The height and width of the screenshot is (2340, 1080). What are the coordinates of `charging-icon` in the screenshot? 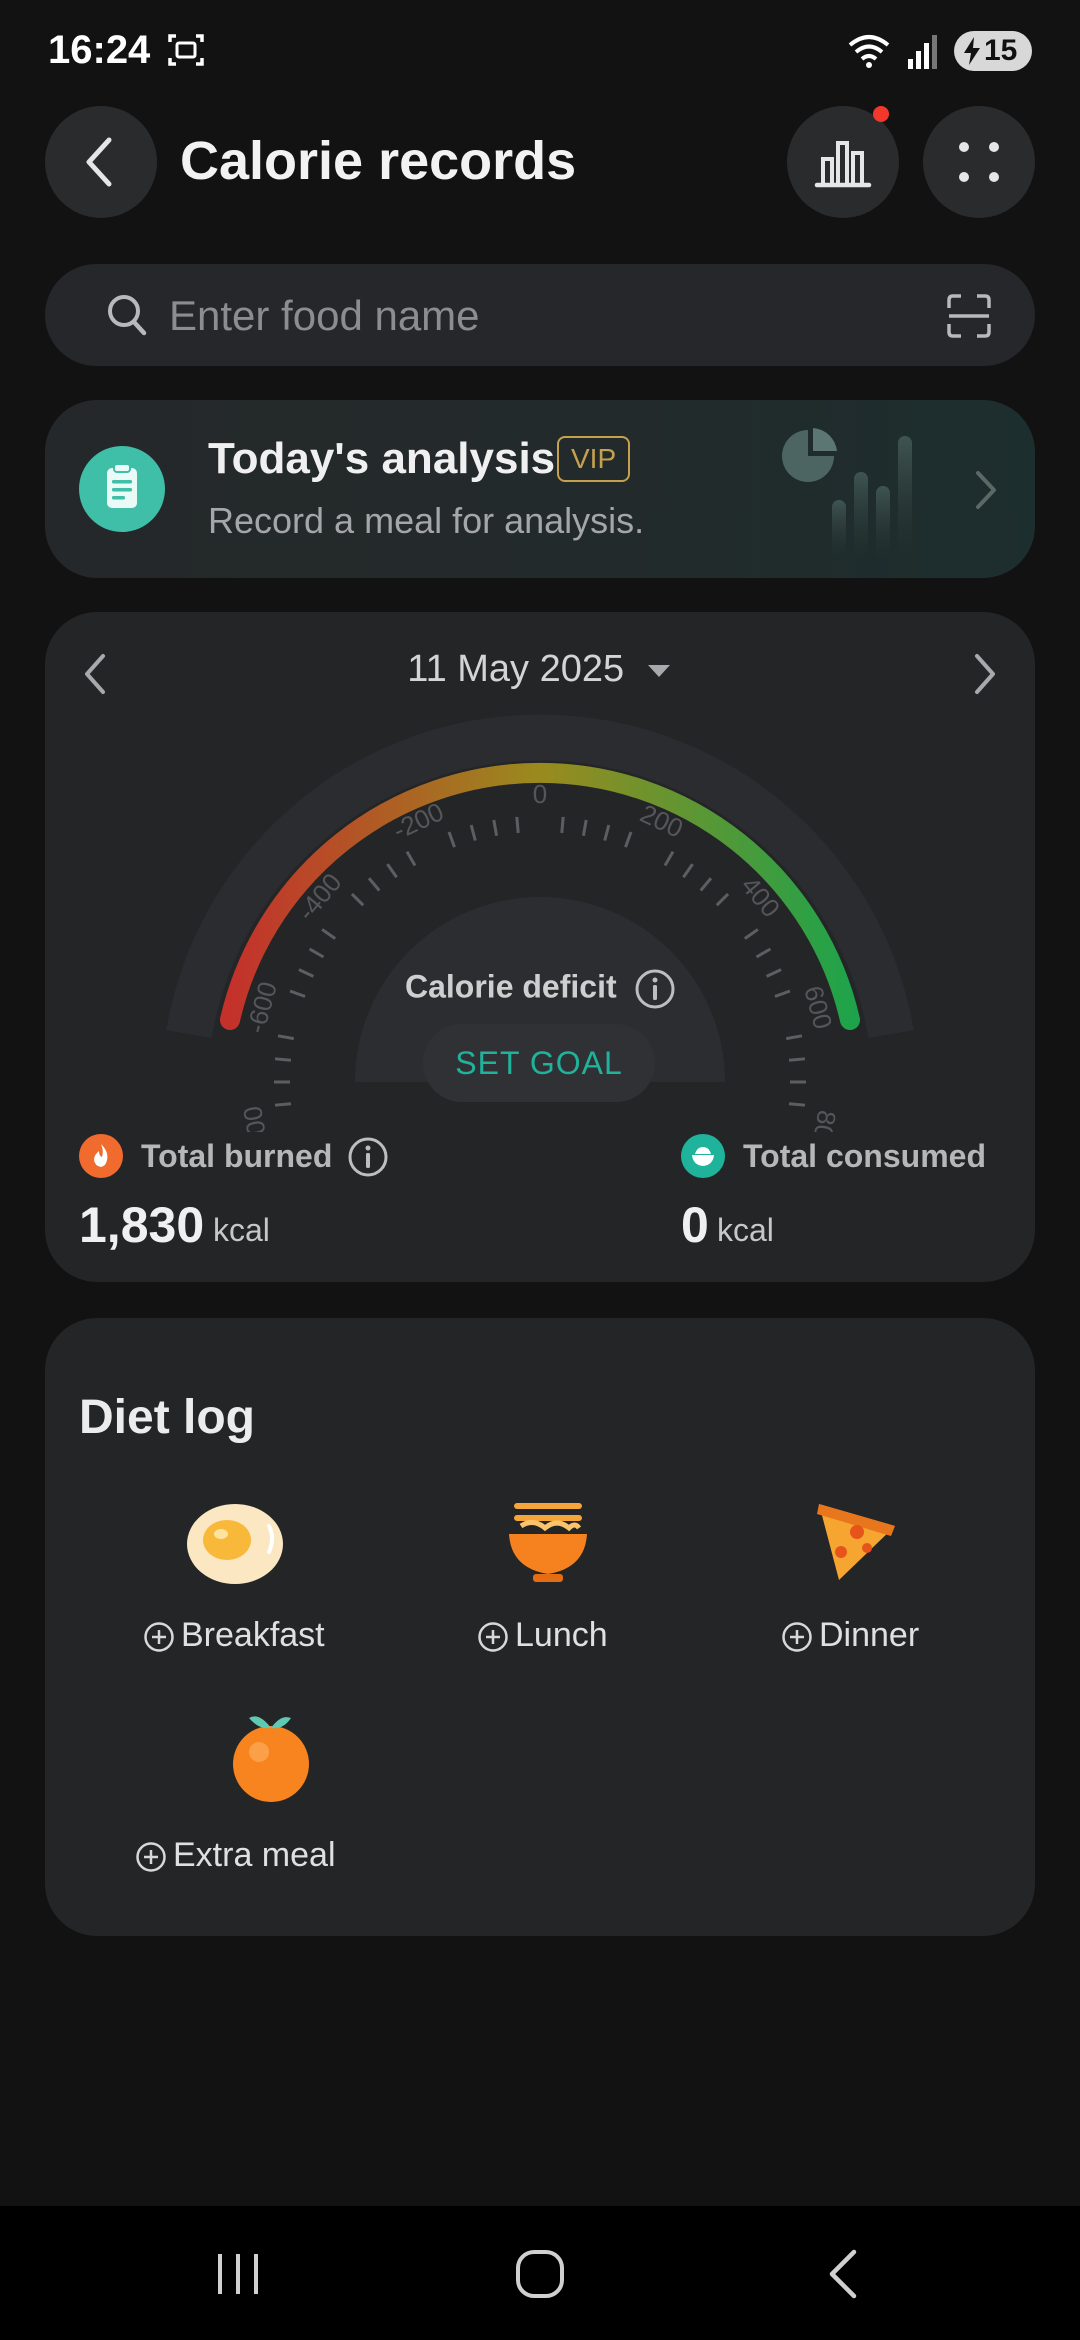 It's located at (972, 51).